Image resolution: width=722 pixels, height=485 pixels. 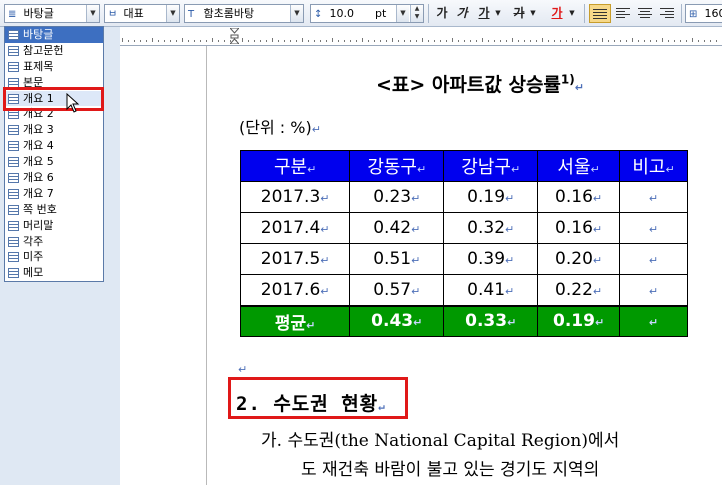 What do you see at coordinates (54, 210) in the screenshot?
I see `style-list-item: 쪽 번호` at bounding box center [54, 210].